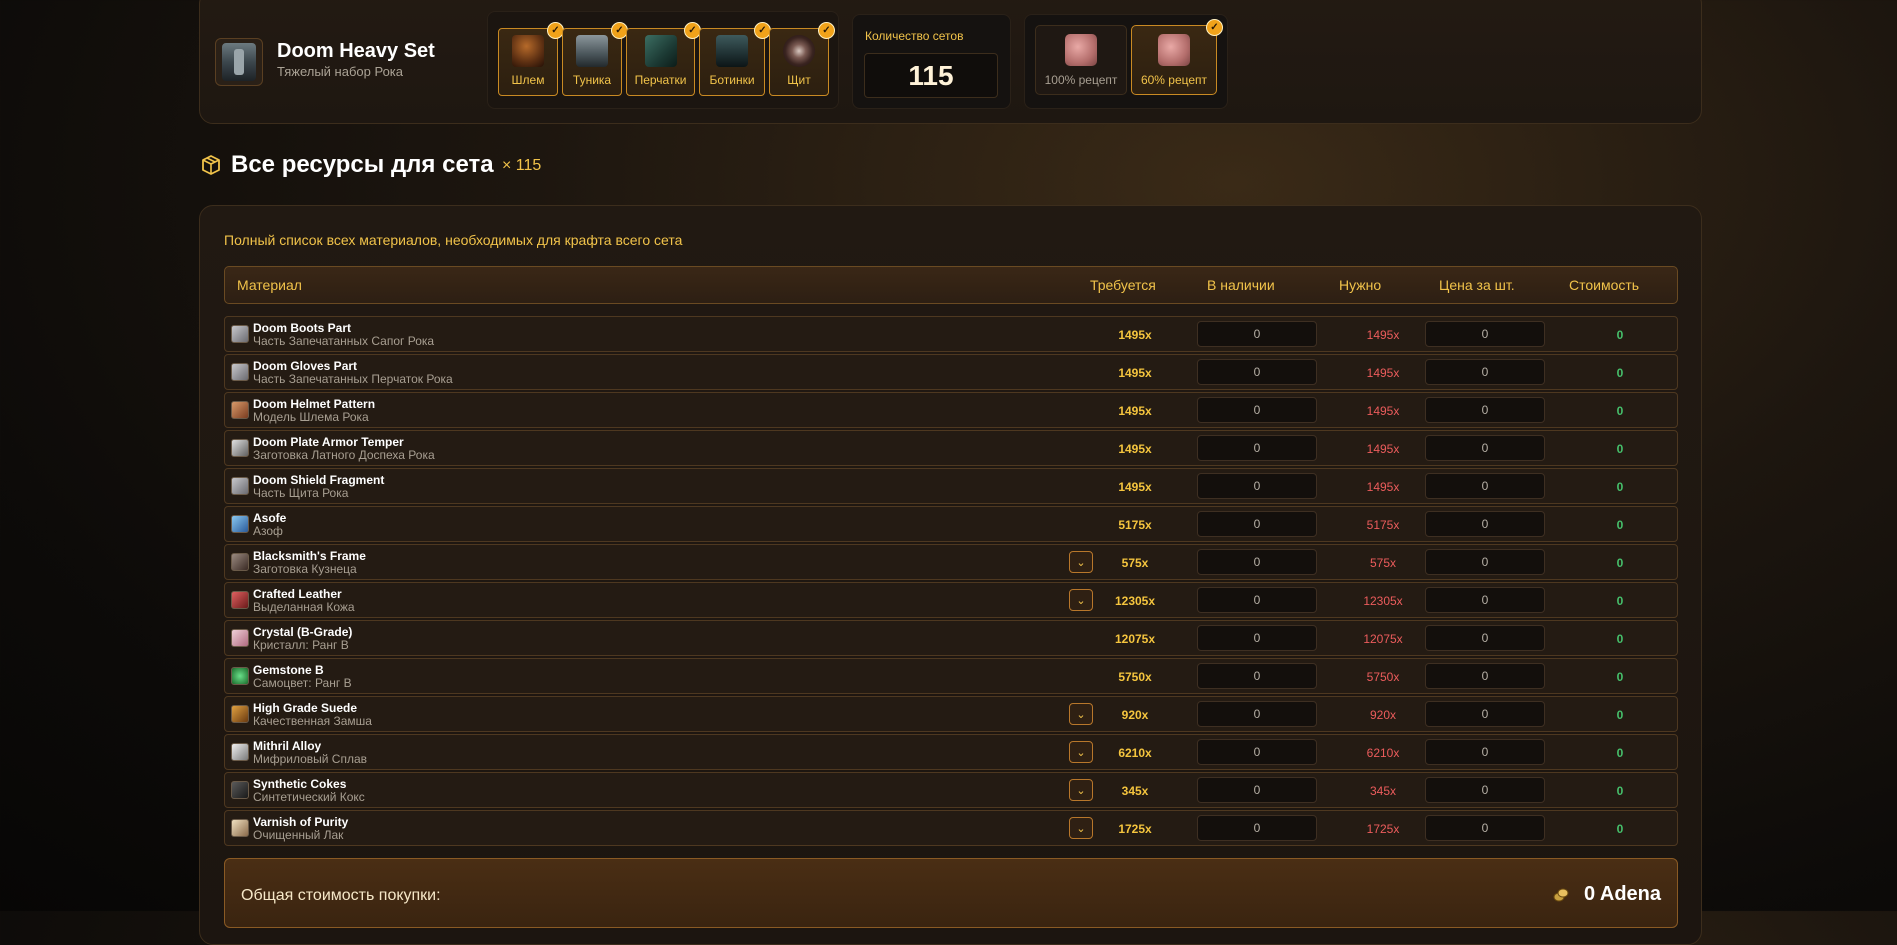 This screenshot has height=945, width=1897. What do you see at coordinates (297, 594) in the screenshot?
I see `material-name: Crafted Leather` at bounding box center [297, 594].